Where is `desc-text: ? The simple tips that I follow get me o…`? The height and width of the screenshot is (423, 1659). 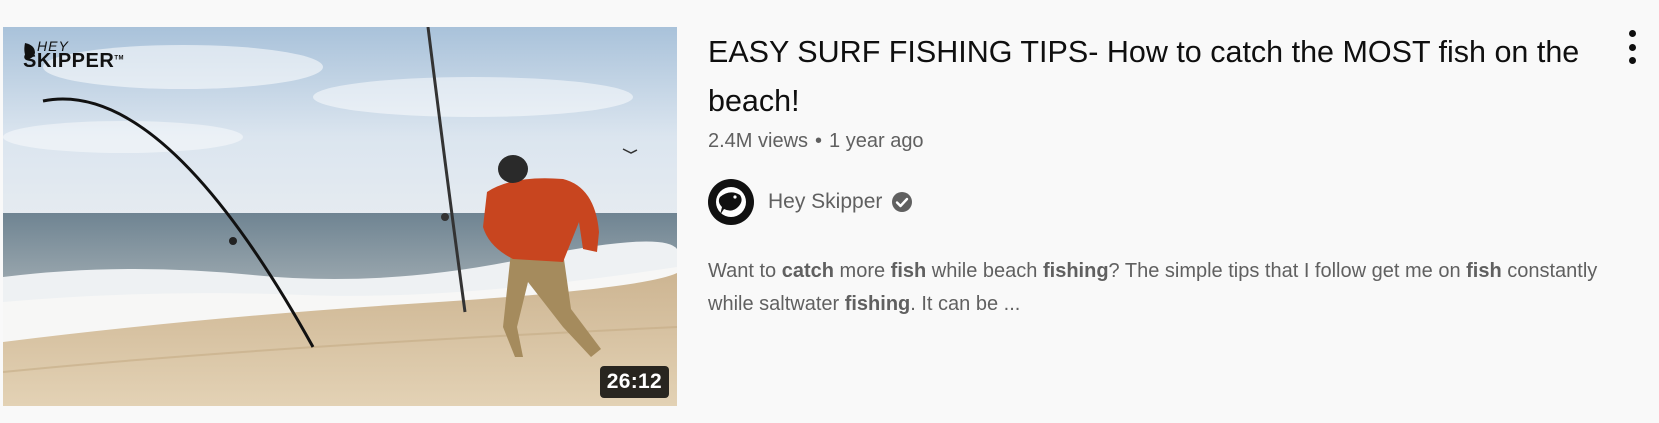
desc-text: ? The simple tips that I follow get me o… is located at coordinates (1287, 271).